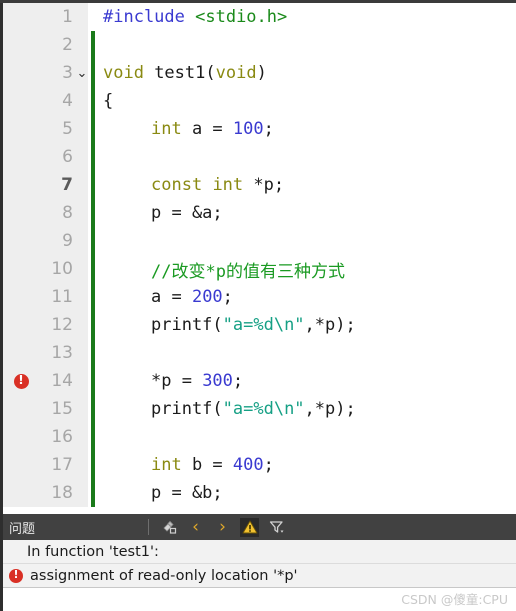 Image resolution: width=516 pixels, height=611 pixels. What do you see at coordinates (259, 353) in the screenshot?
I see `code-line: 13` at bounding box center [259, 353].